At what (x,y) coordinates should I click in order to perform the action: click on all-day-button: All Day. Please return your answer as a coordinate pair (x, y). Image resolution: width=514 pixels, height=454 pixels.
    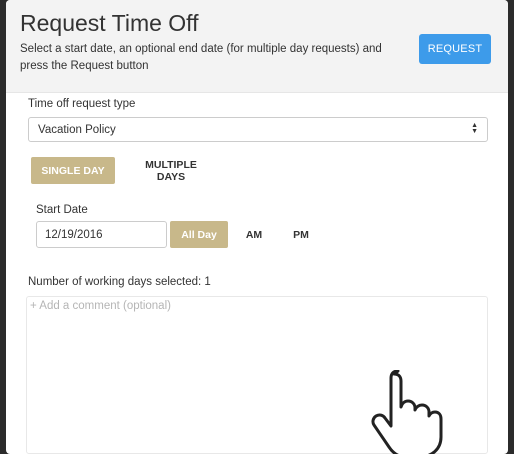
    Looking at the image, I should click on (199, 234).